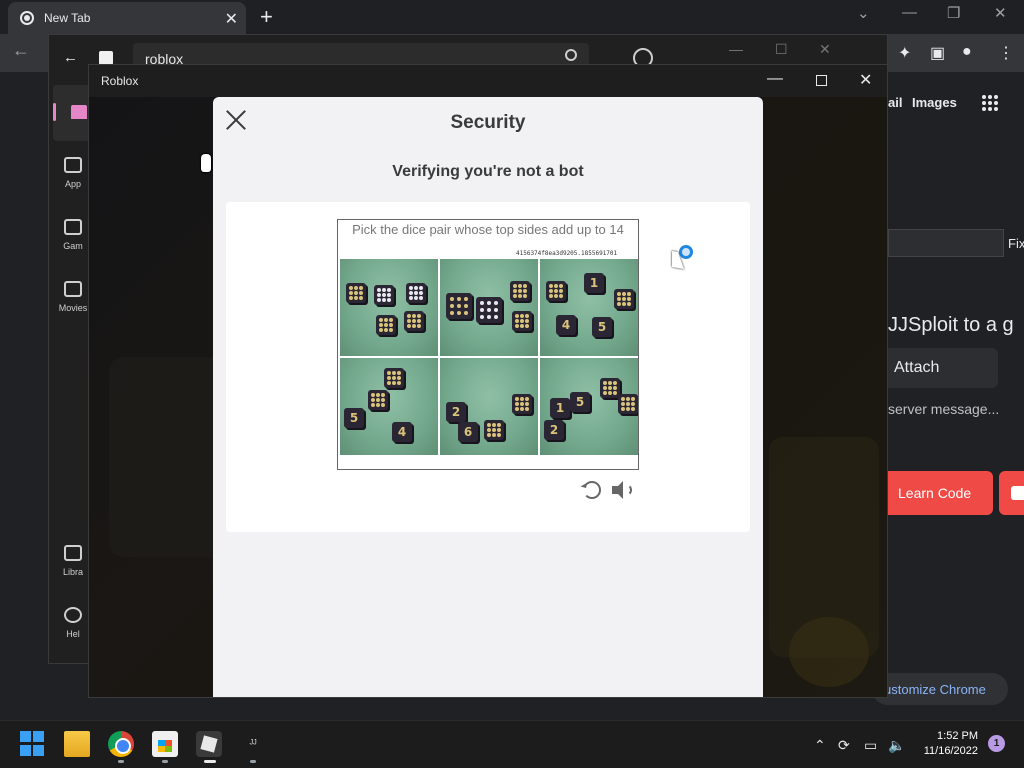 The width and height of the screenshot is (1024, 768). I want to click on restore-icon: ❐, so click(953, 13).